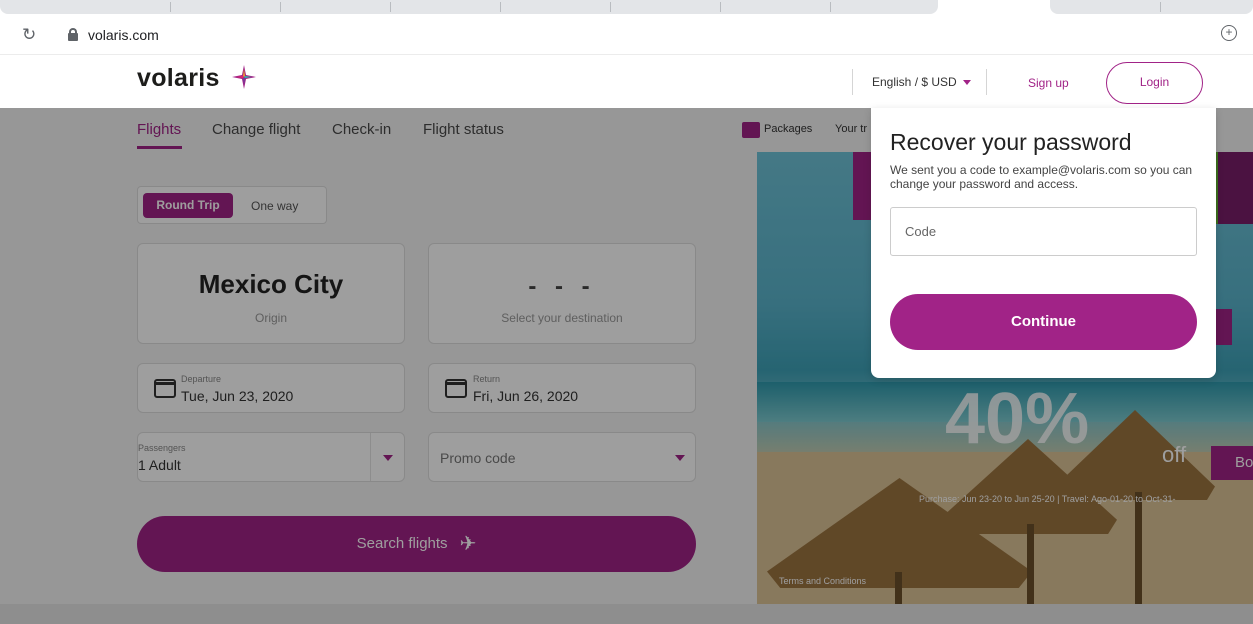 The image size is (1253, 624). I want to click on language-label: English / $ USD, so click(914, 82).